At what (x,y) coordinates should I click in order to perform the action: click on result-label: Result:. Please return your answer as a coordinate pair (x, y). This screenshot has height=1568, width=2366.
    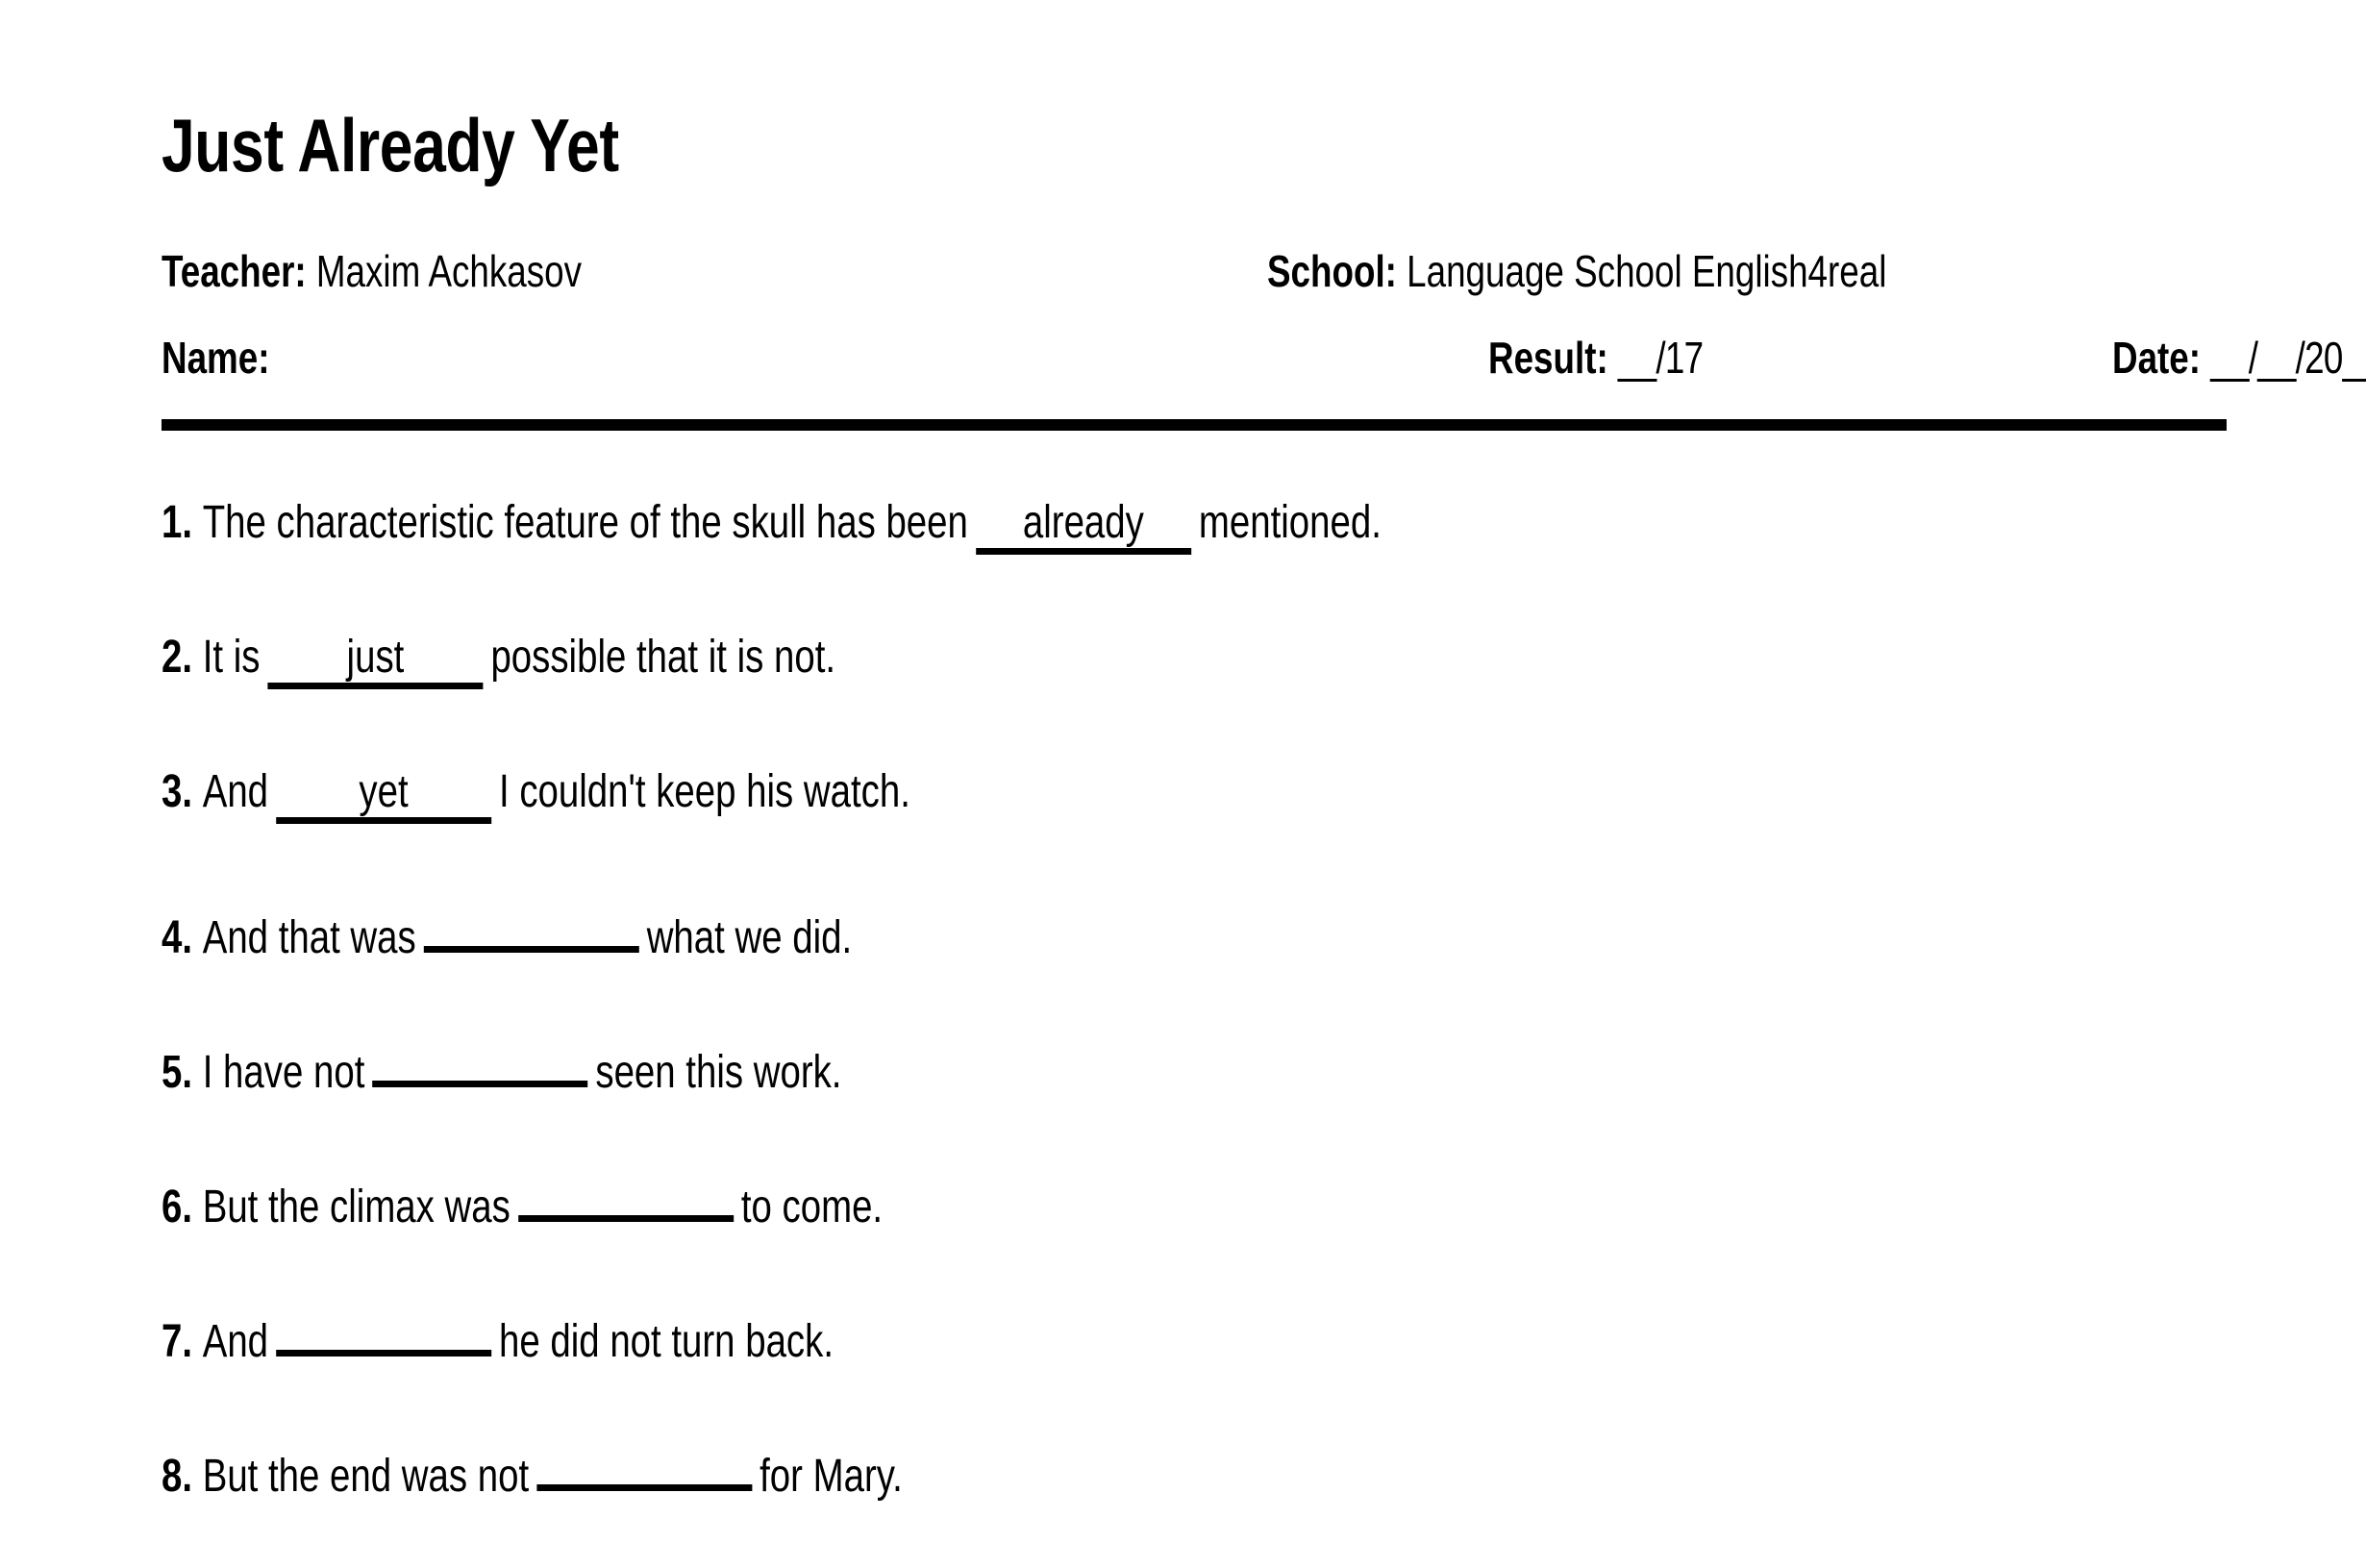
    Looking at the image, I should click on (1548, 358).